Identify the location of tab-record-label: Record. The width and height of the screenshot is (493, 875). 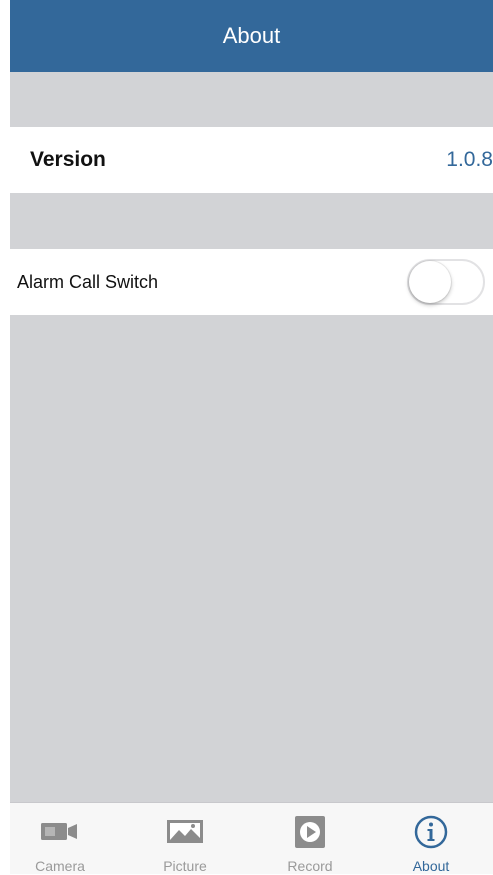
(310, 866).